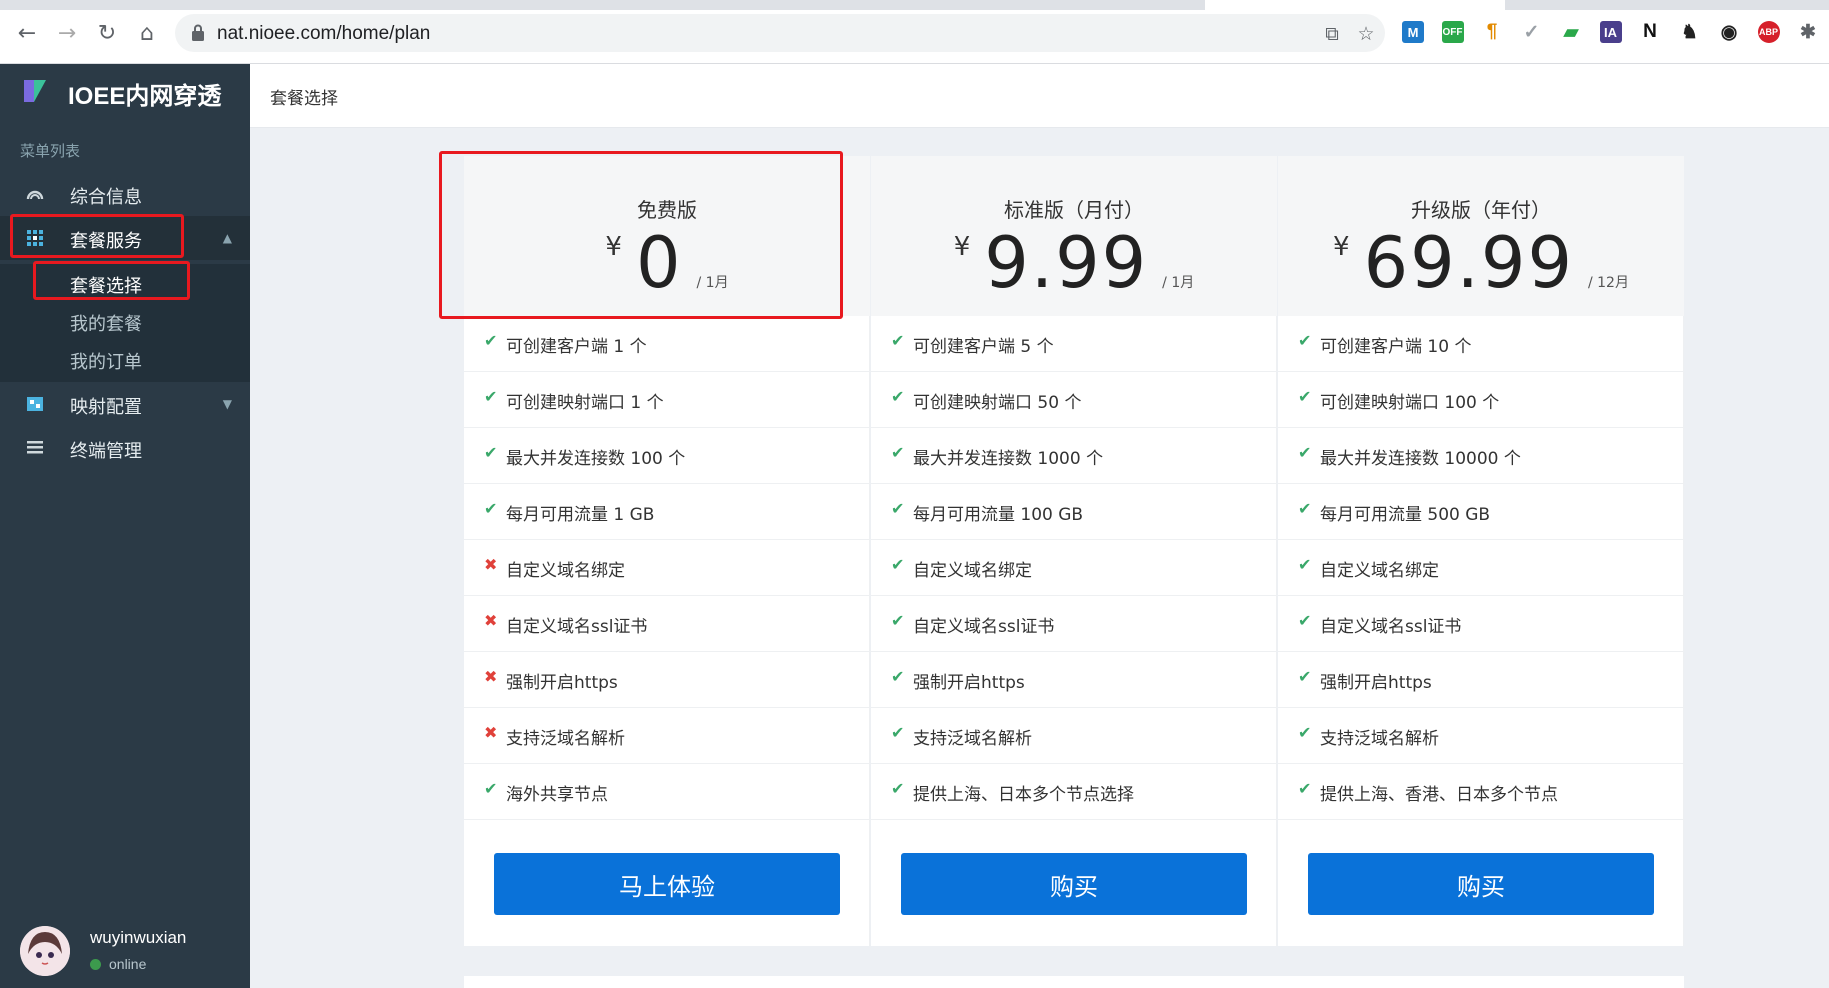 Image resolution: width=1829 pixels, height=988 pixels. What do you see at coordinates (1571, 32) in the screenshot?
I see `green-ext-icon: ▰` at bounding box center [1571, 32].